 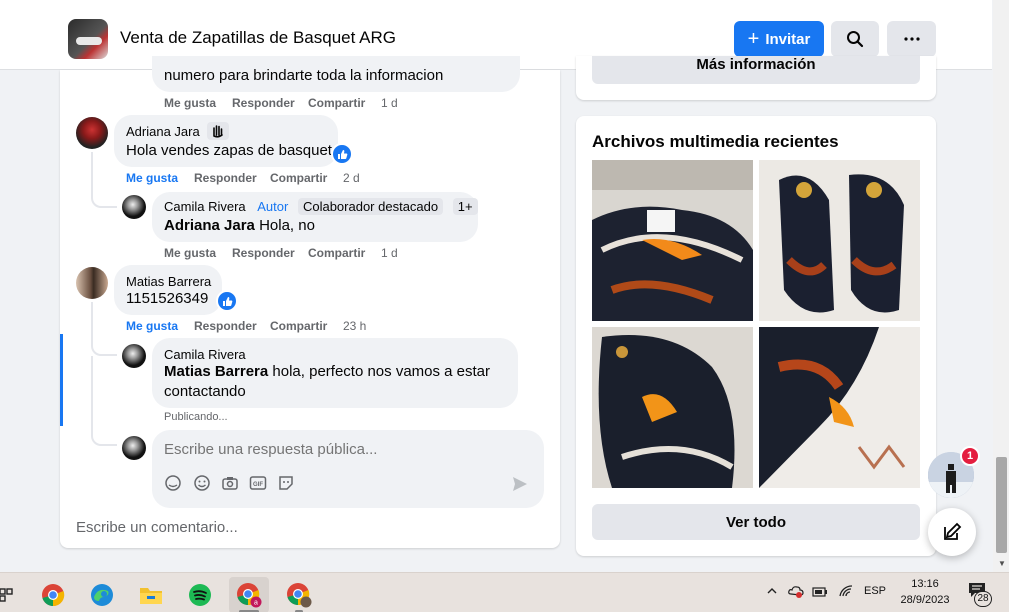 What do you see at coordinates (256, 603) in the screenshot?
I see `svg-text: a` at bounding box center [256, 603].